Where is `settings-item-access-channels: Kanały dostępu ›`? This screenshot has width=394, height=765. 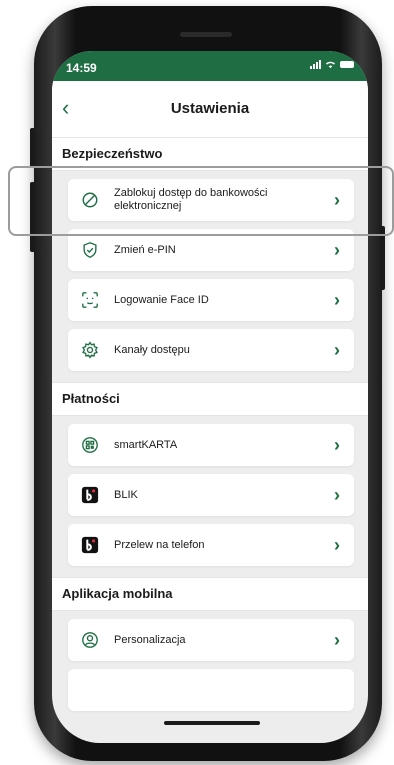
settings-item-access-channels: Kanały dostępu › is located at coordinates (211, 350).